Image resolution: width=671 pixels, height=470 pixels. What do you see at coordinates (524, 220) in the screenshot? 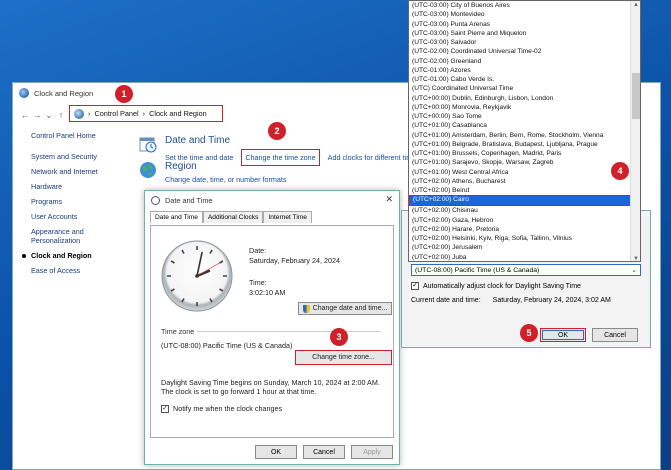
I see `time-zone-option: (UTC+02:00) Gaza, Hebron` at bounding box center [524, 220].